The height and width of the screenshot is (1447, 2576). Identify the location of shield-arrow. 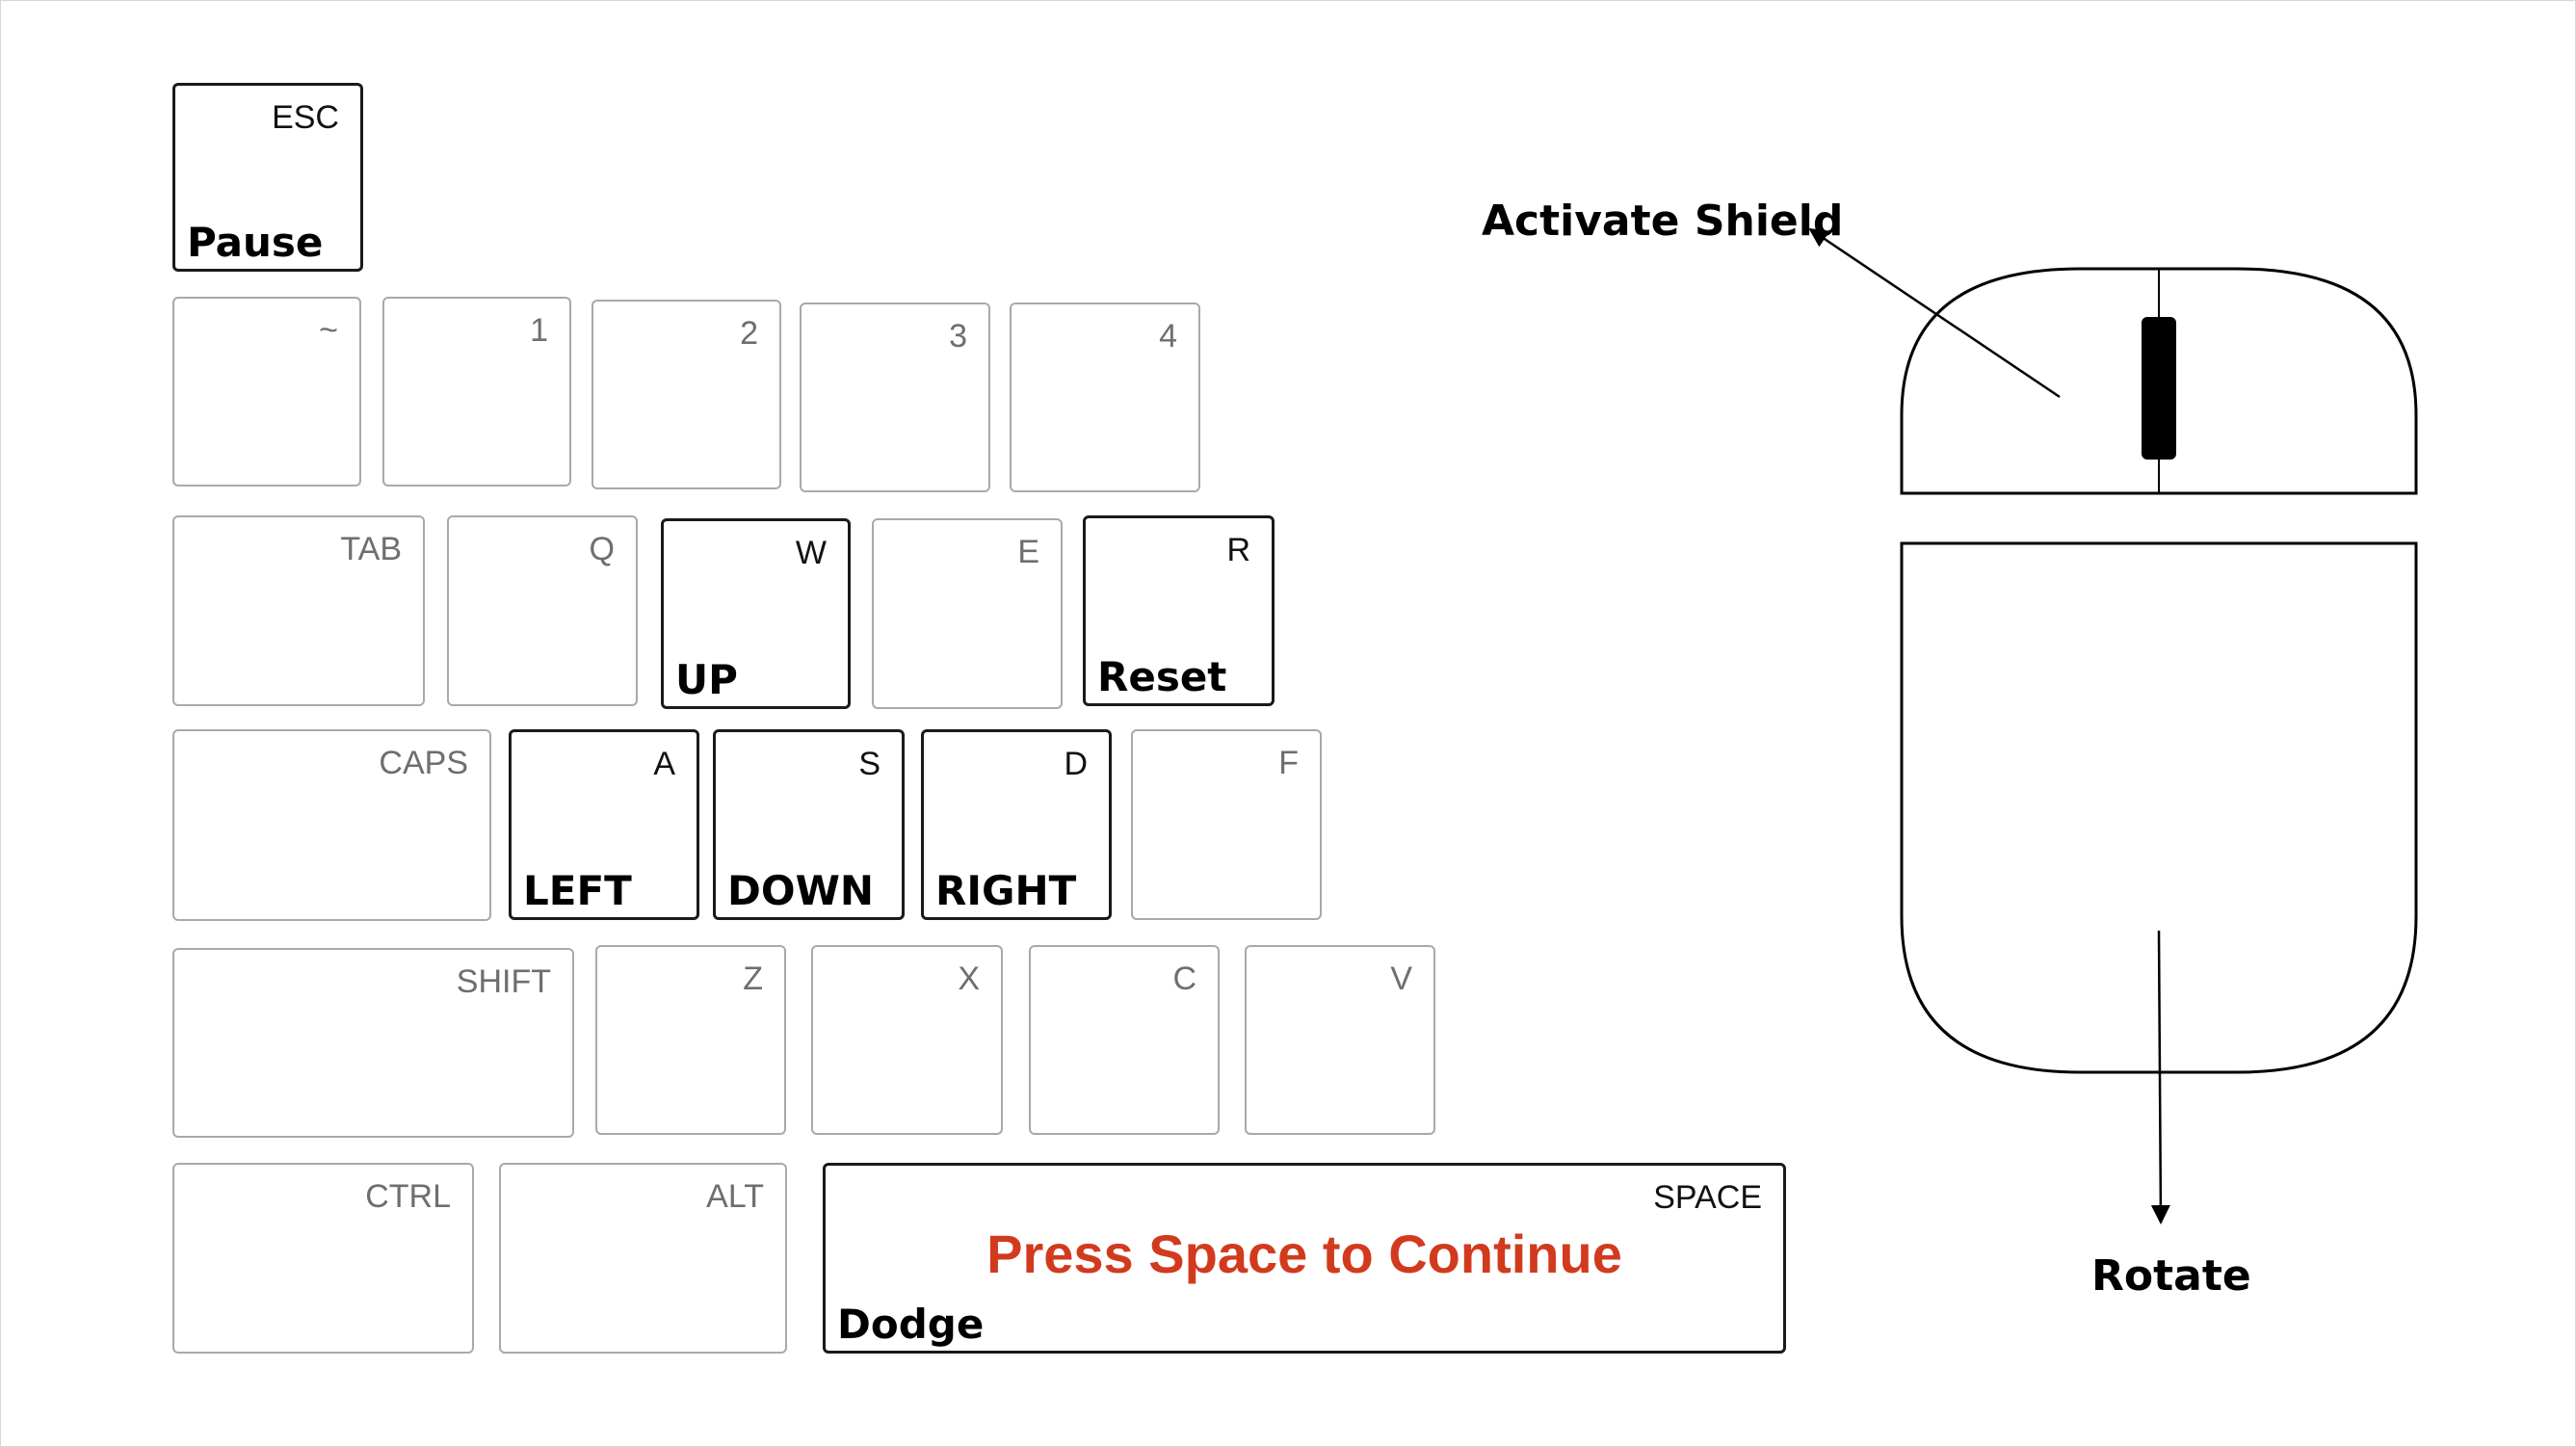
(1934, 313).